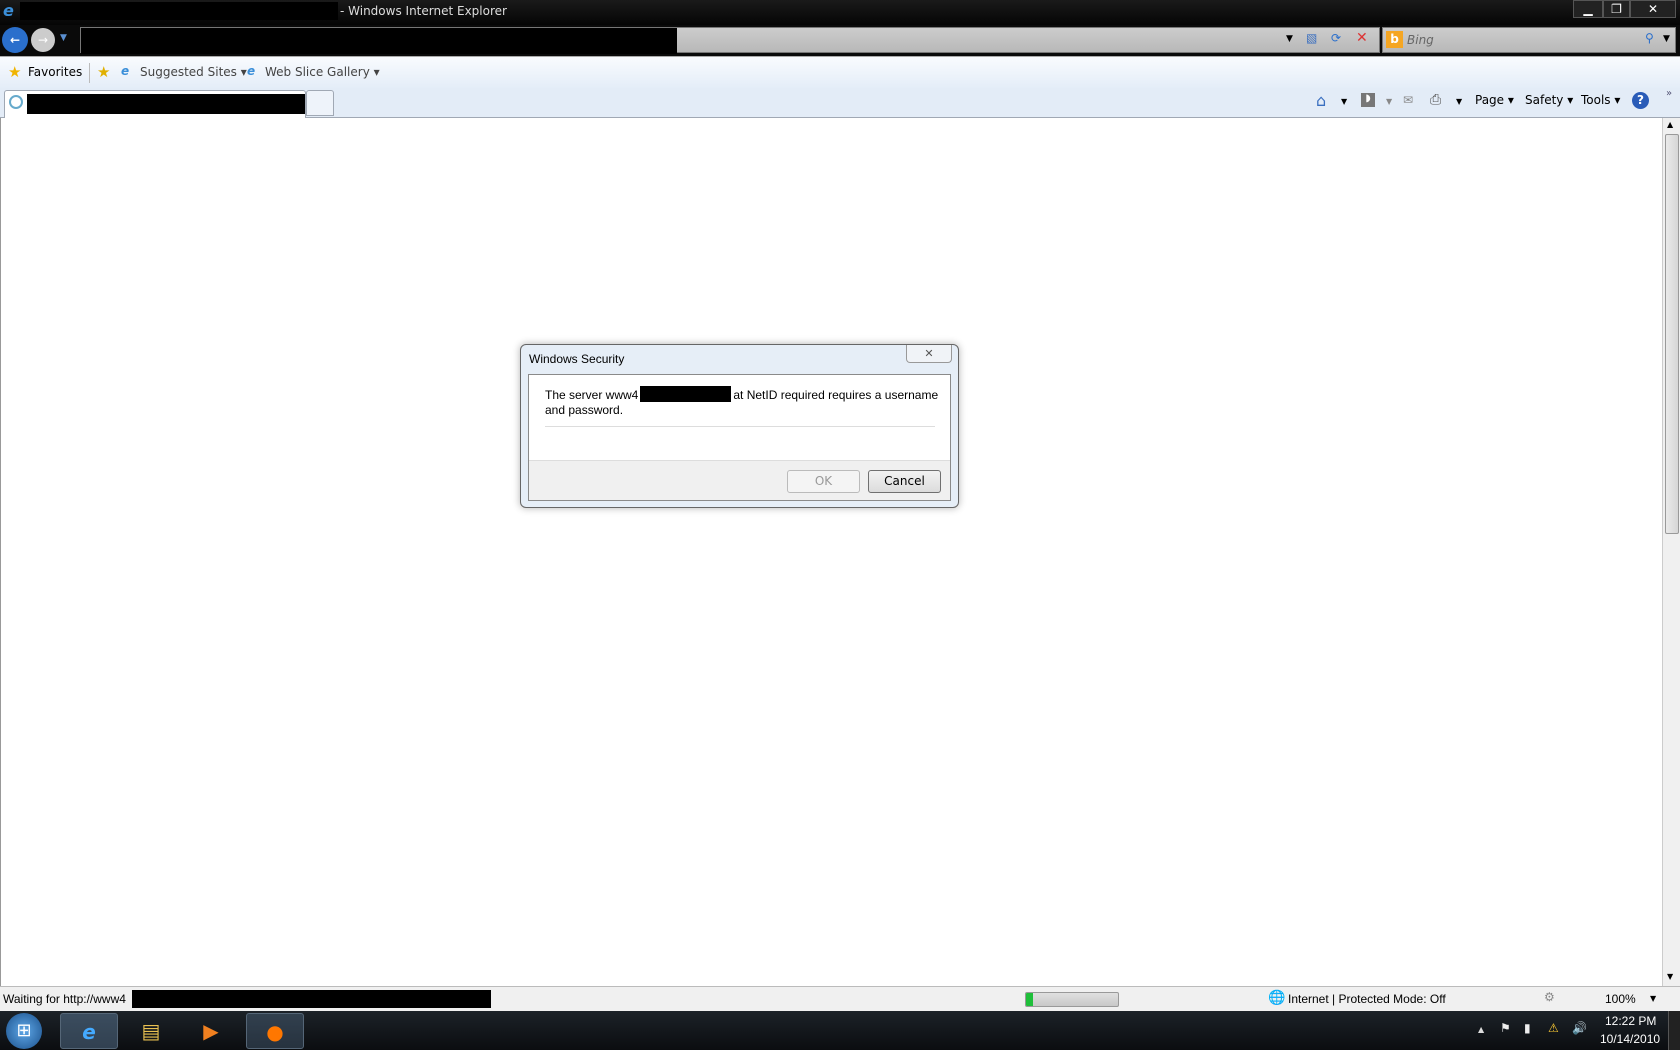  What do you see at coordinates (1362, 38) in the screenshot?
I see `stop-icon: ✕` at bounding box center [1362, 38].